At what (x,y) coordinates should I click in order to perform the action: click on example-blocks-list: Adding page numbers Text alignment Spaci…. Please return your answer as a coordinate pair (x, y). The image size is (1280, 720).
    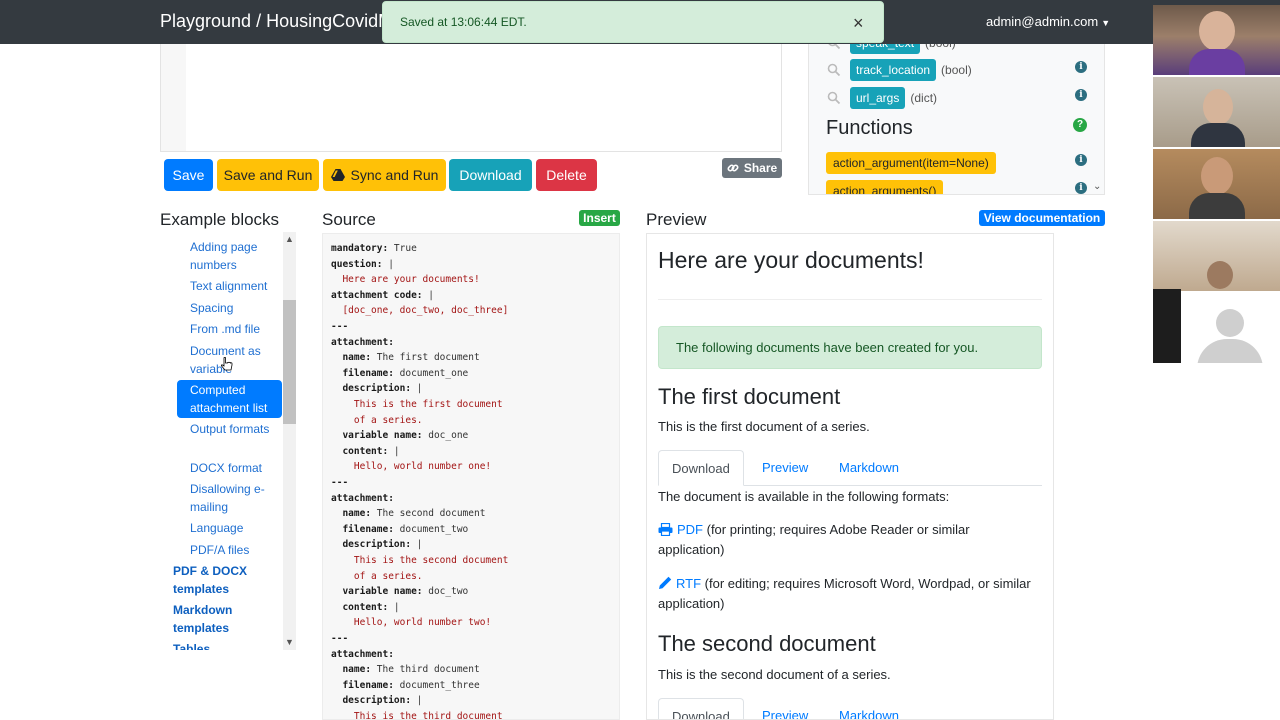
    Looking at the image, I should click on (228, 441).